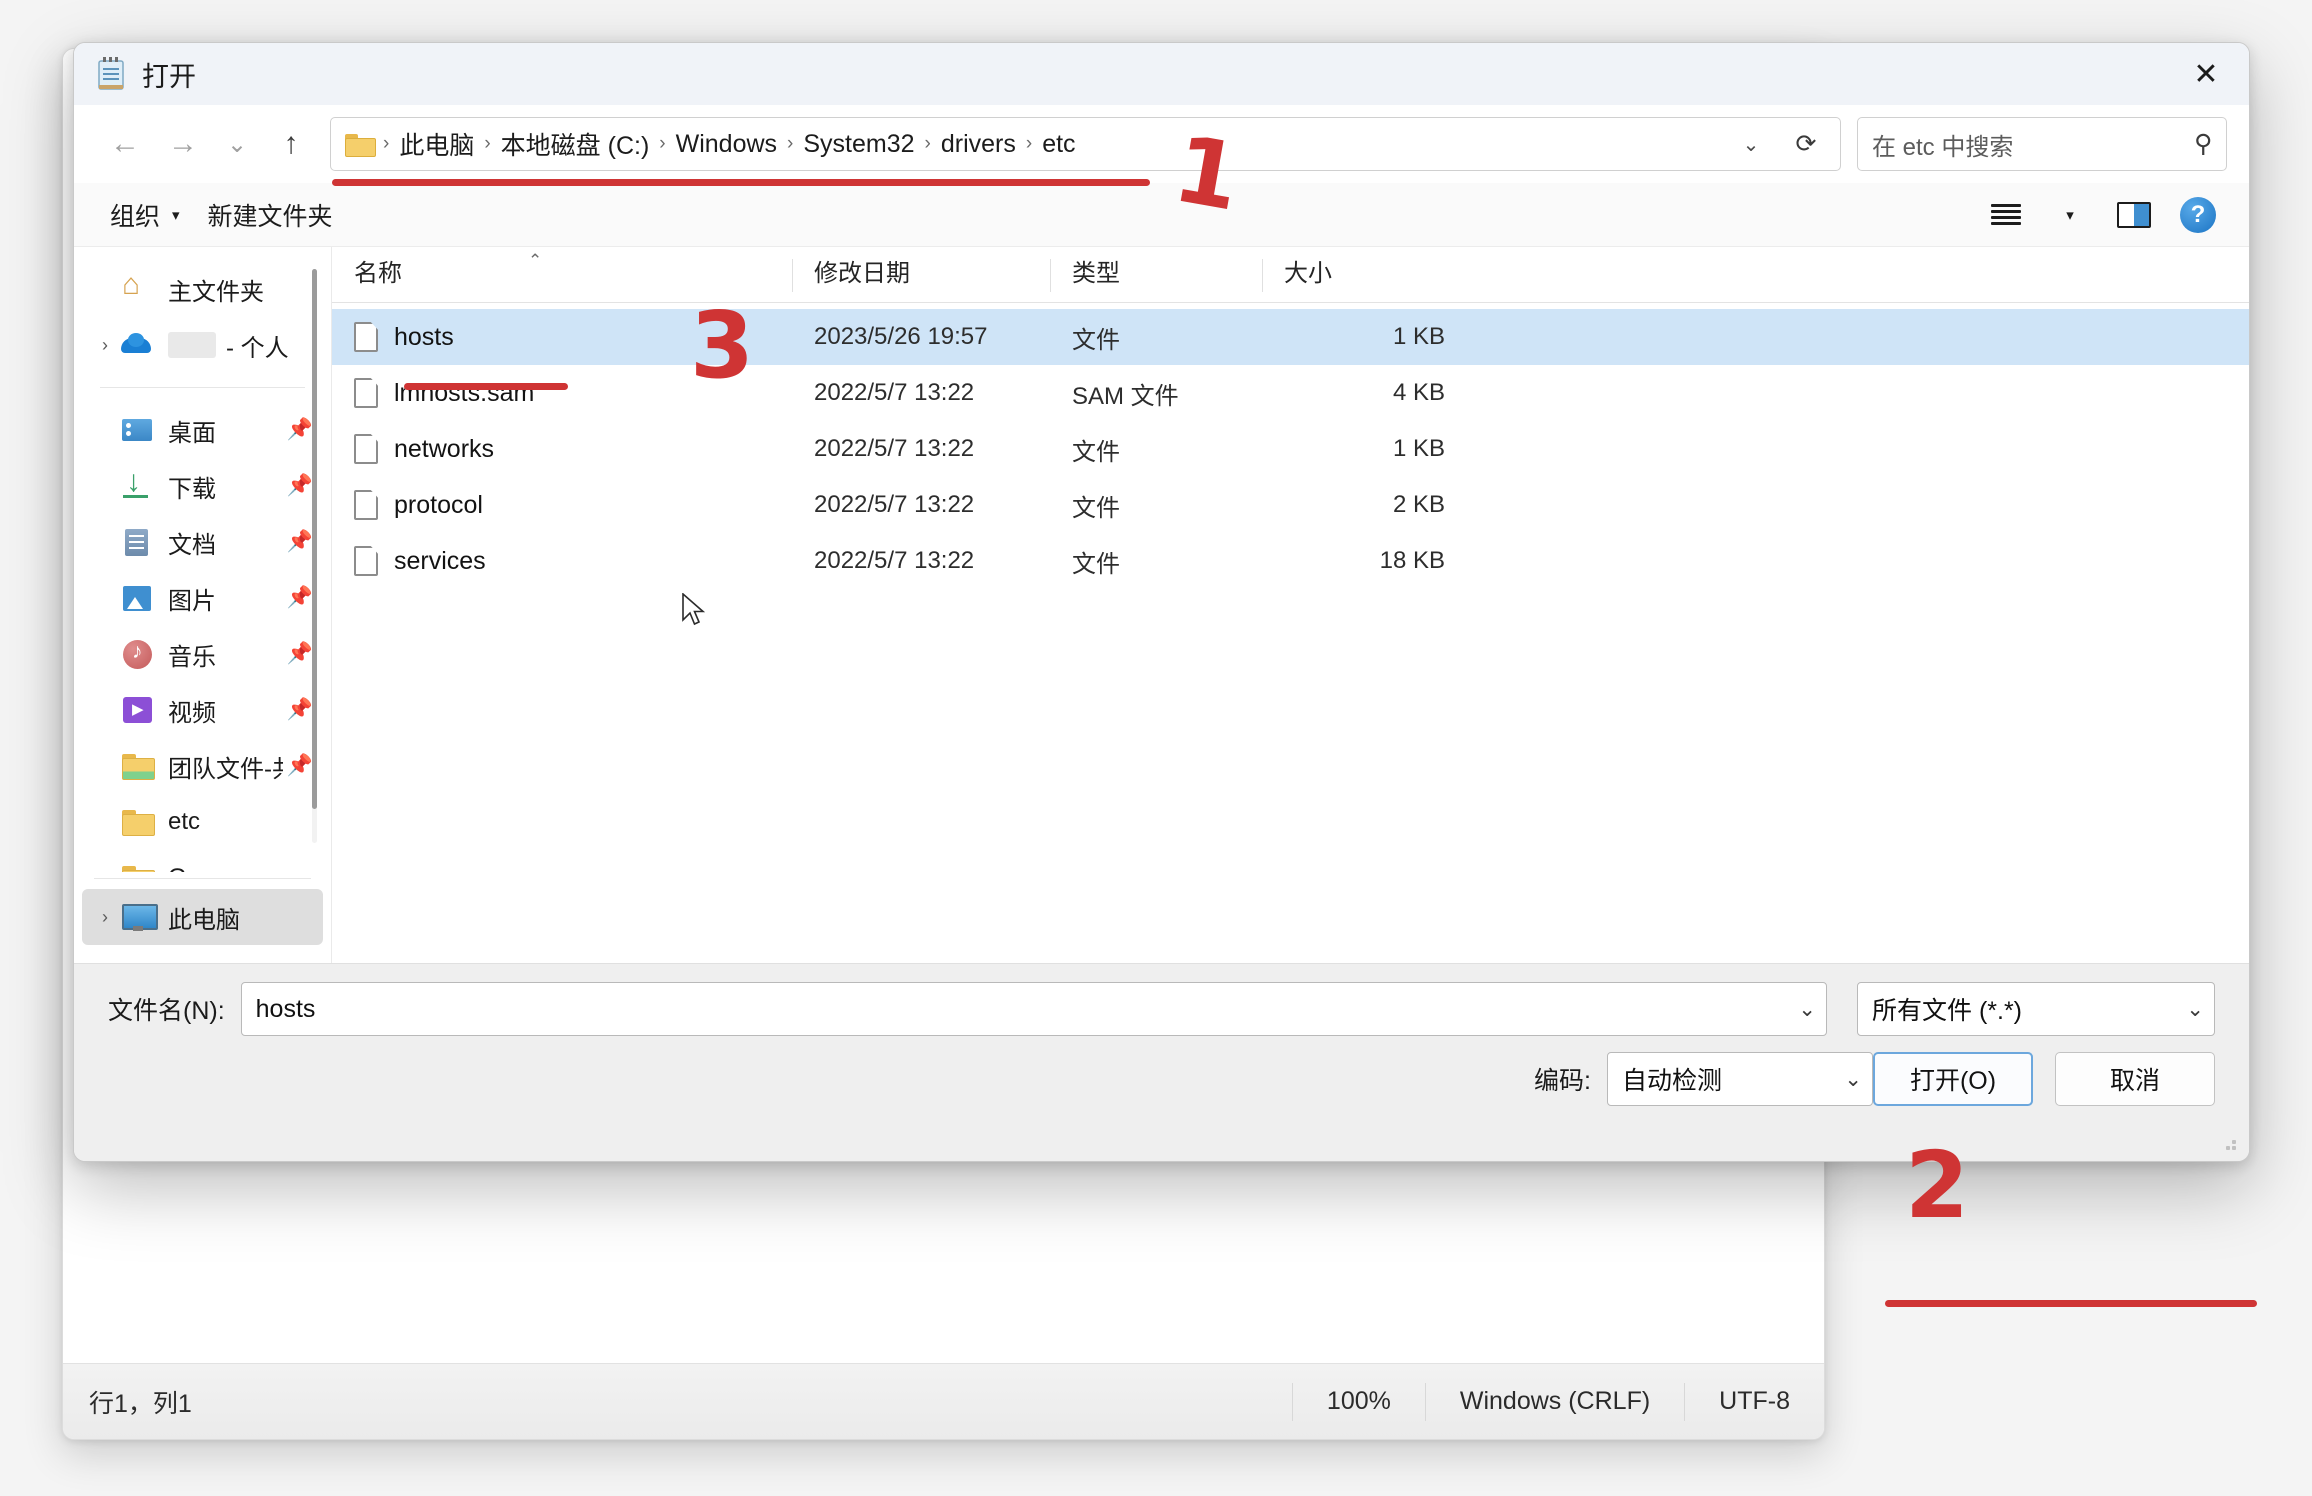 This screenshot has height=1496, width=2312. What do you see at coordinates (1562, 1081) in the screenshot?
I see `encoding-label: 编码:` at bounding box center [1562, 1081].